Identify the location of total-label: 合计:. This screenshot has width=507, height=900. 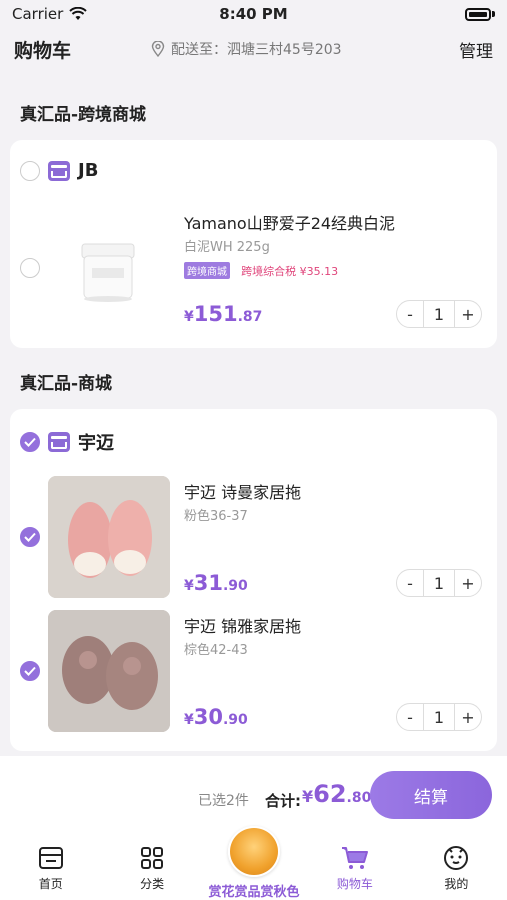
(283, 801).